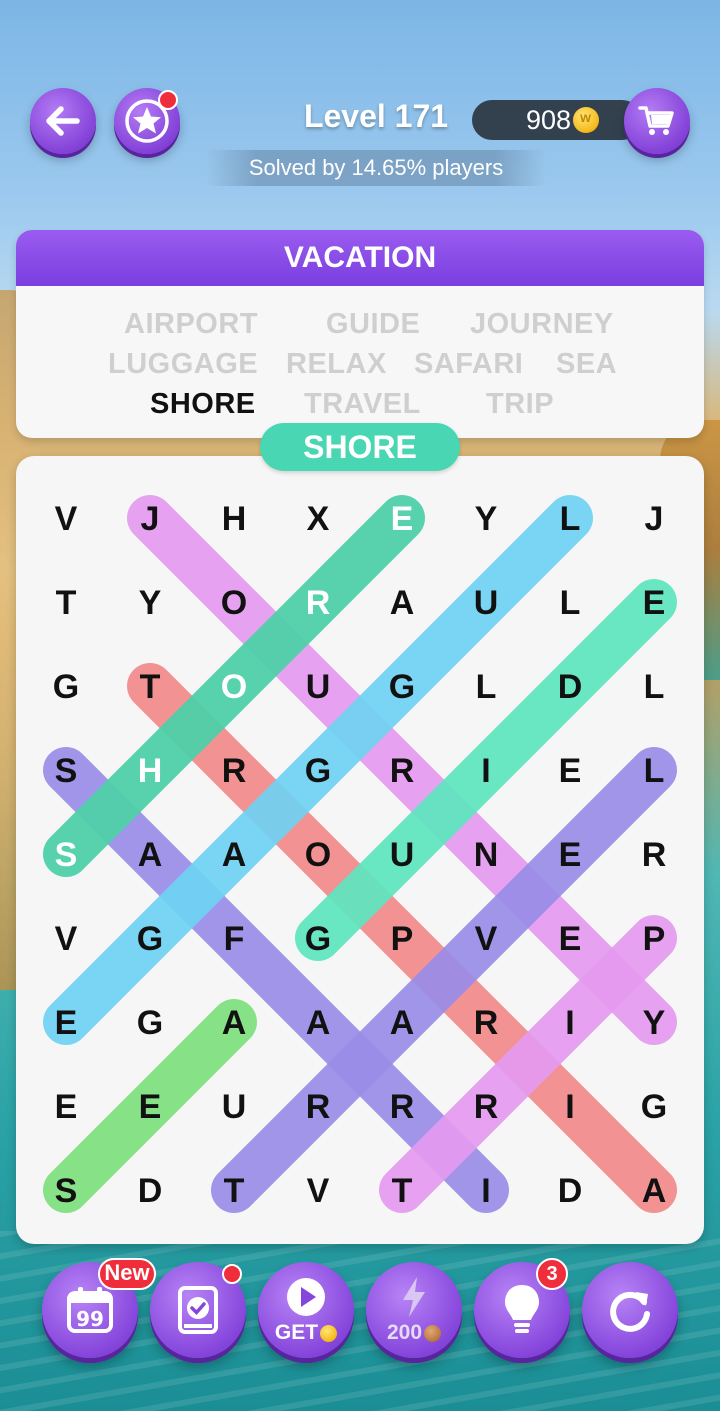  What do you see at coordinates (404, 1332) in the screenshot?
I see `energy-cost: 200` at bounding box center [404, 1332].